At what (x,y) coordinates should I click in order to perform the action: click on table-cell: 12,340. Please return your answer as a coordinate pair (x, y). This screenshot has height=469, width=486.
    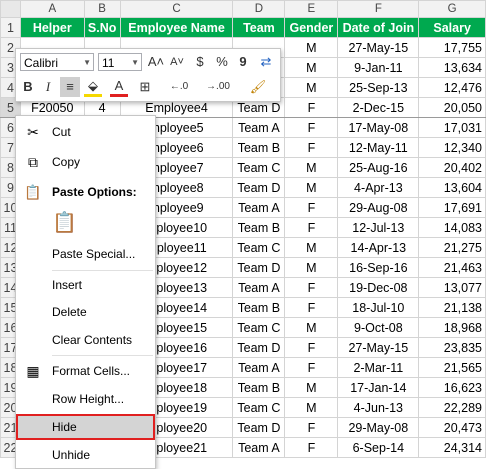
    Looking at the image, I should click on (452, 147).